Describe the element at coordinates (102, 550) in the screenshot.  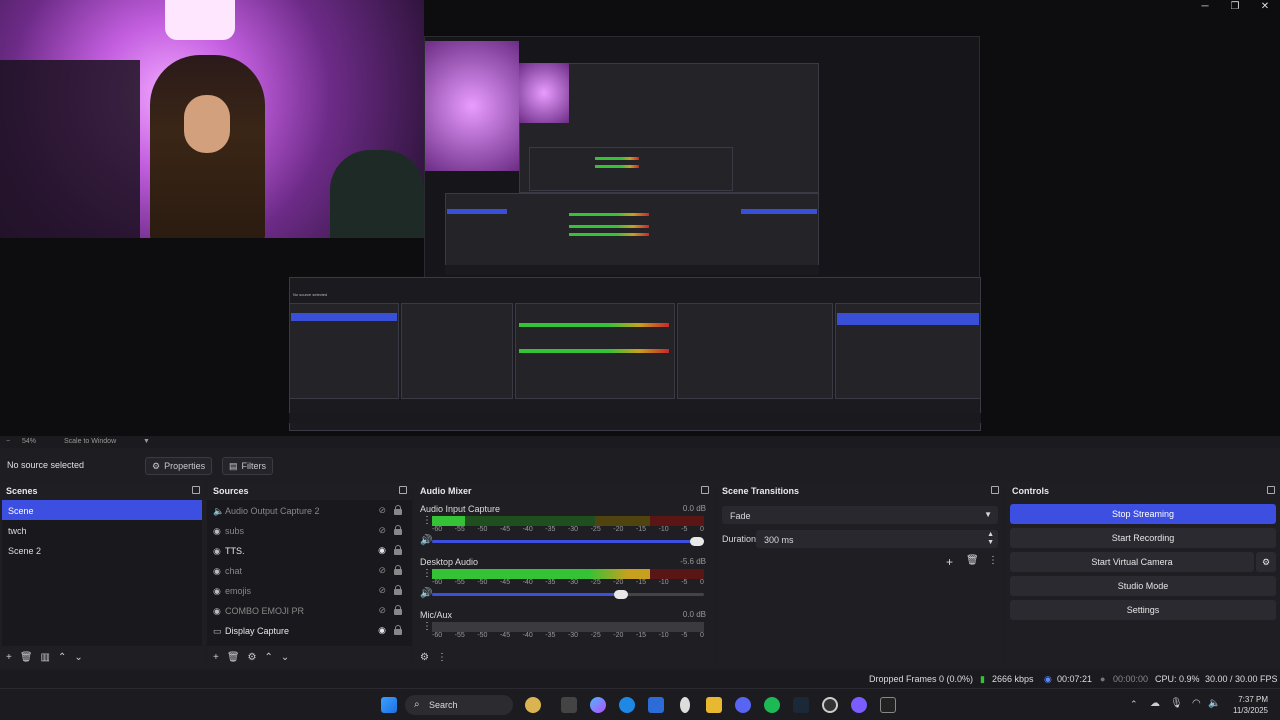
I see `scene-item: Scene 2` at that location.